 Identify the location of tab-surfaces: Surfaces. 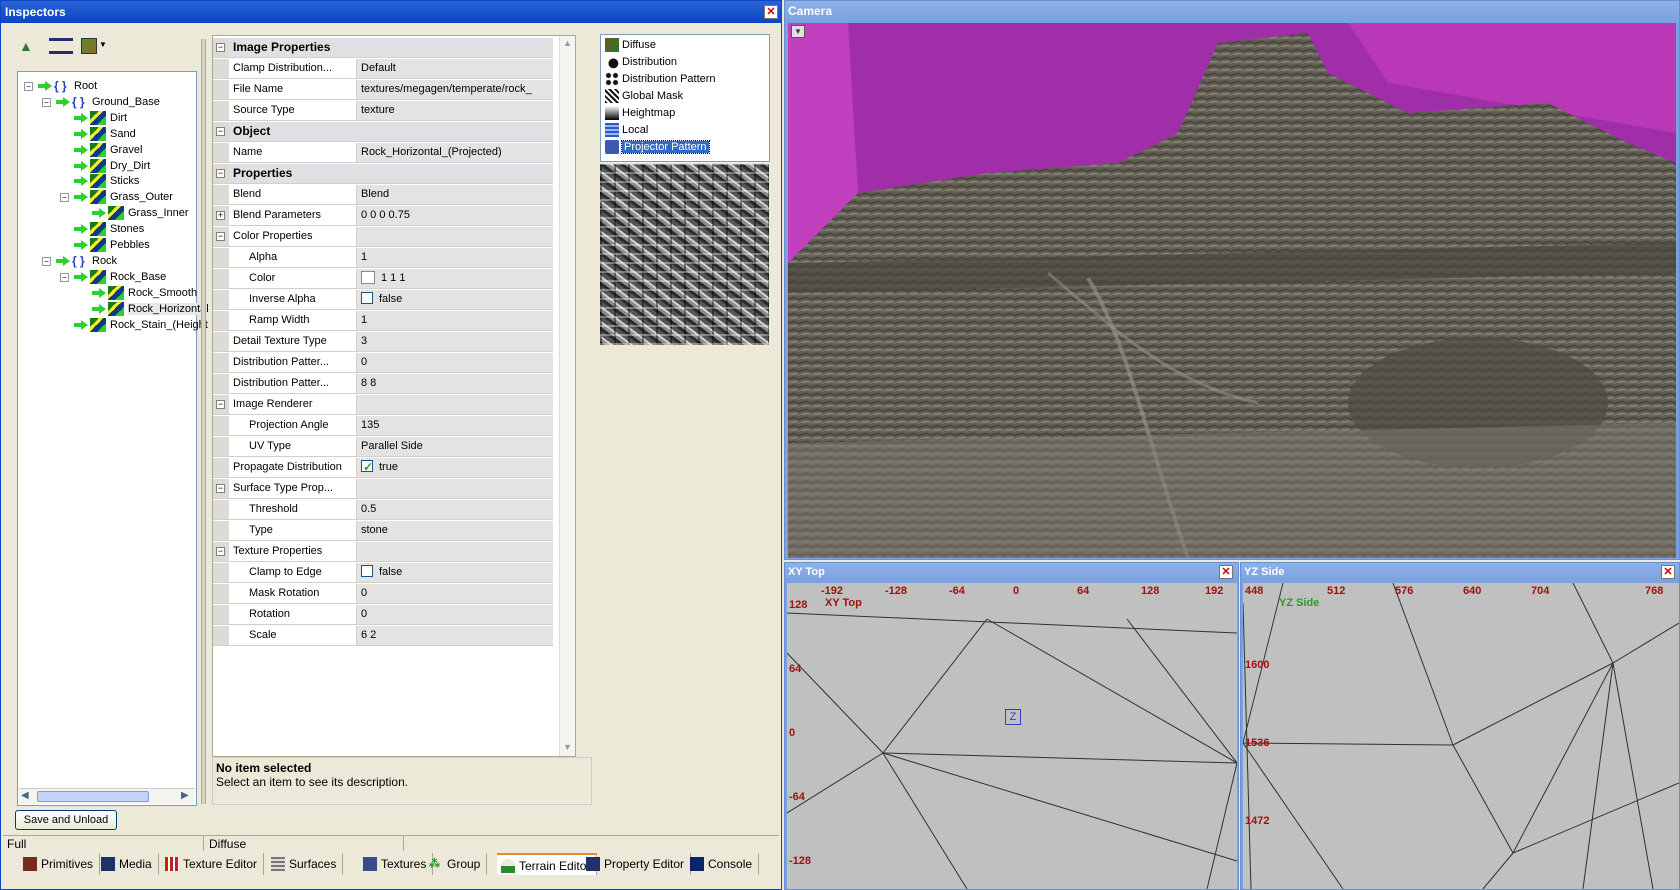
(305, 864).